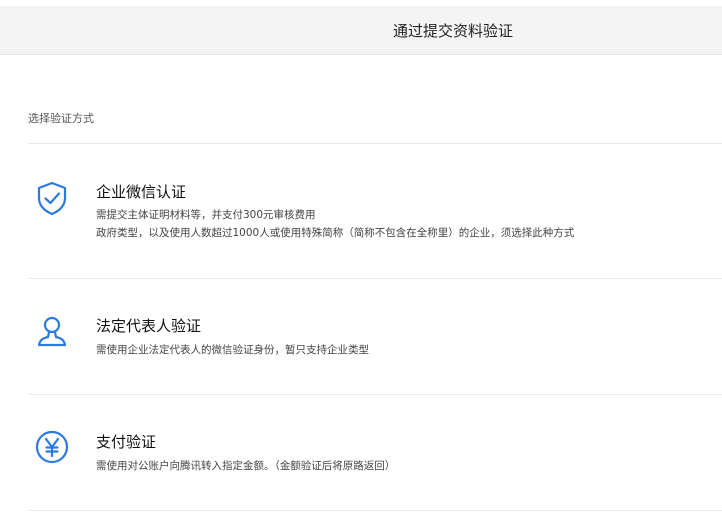 This screenshot has width=722, height=519. What do you see at coordinates (52, 447) in the screenshot?
I see `yen-icon` at bounding box center [52, 447].